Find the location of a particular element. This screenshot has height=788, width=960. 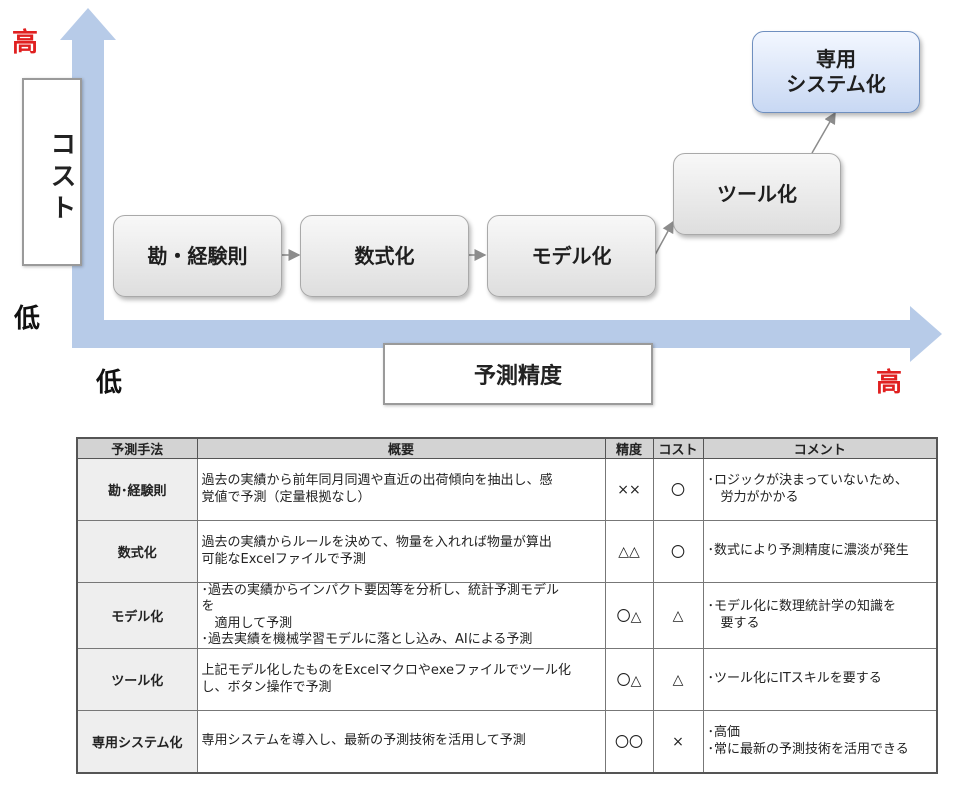

step-label: 数式化 is located at coordinates (384, 255).